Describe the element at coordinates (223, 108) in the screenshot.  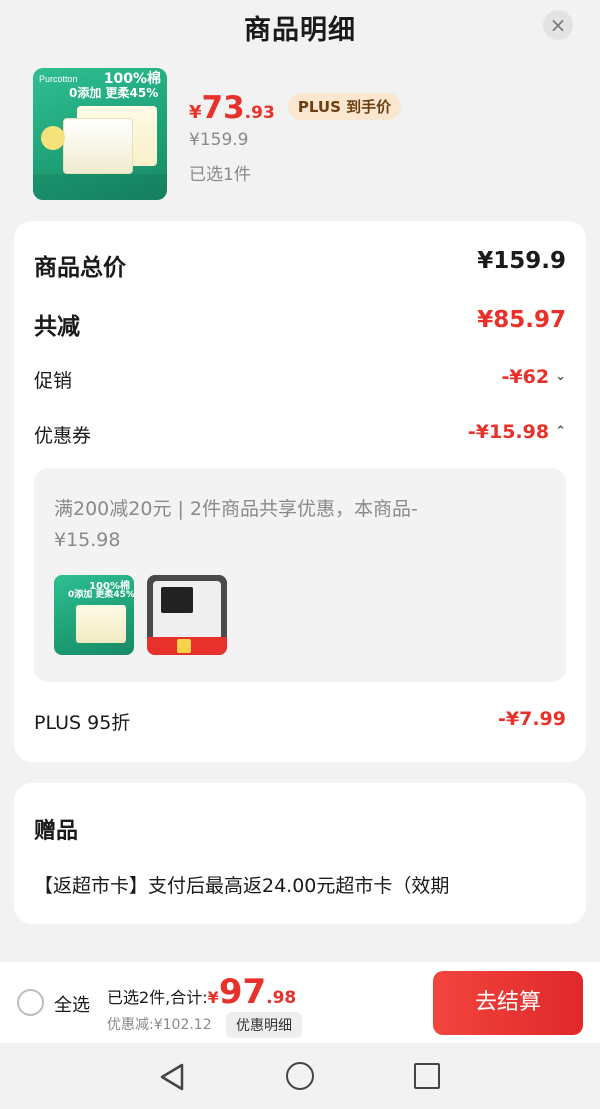
I see `price-integer: 73` at that location.